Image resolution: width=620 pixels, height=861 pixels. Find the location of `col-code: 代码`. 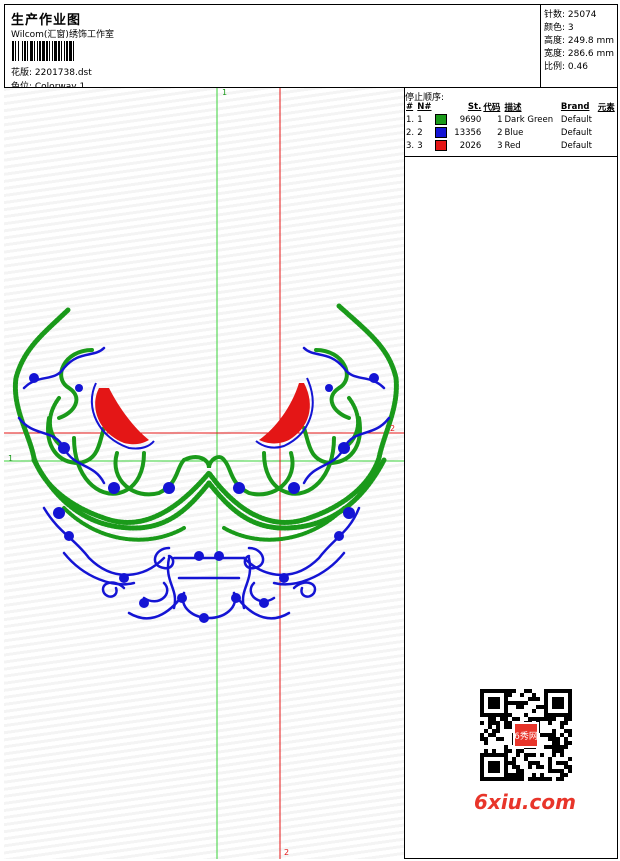

col-code: 代码 is located at coordinates (492, 108).